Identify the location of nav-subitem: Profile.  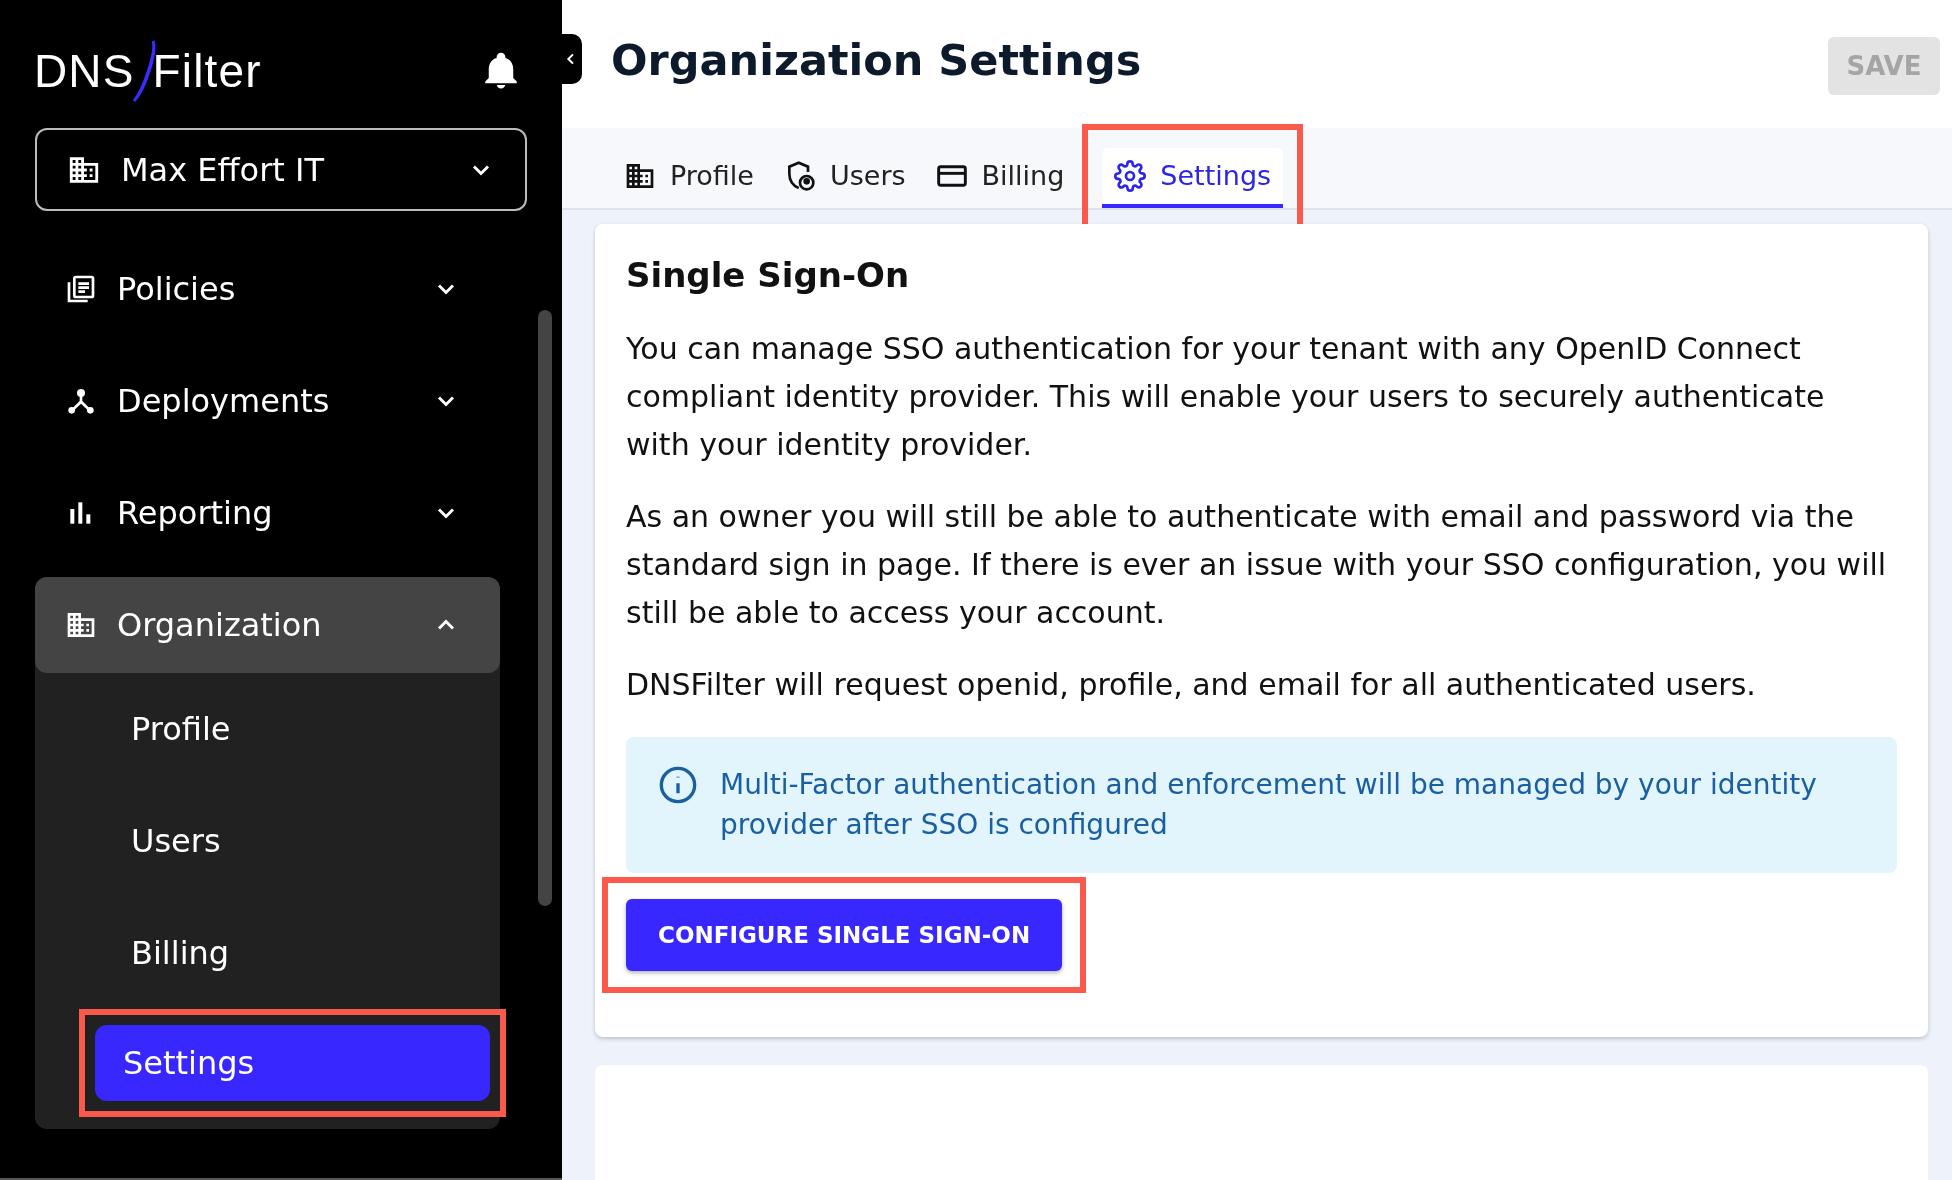
(267, 729).